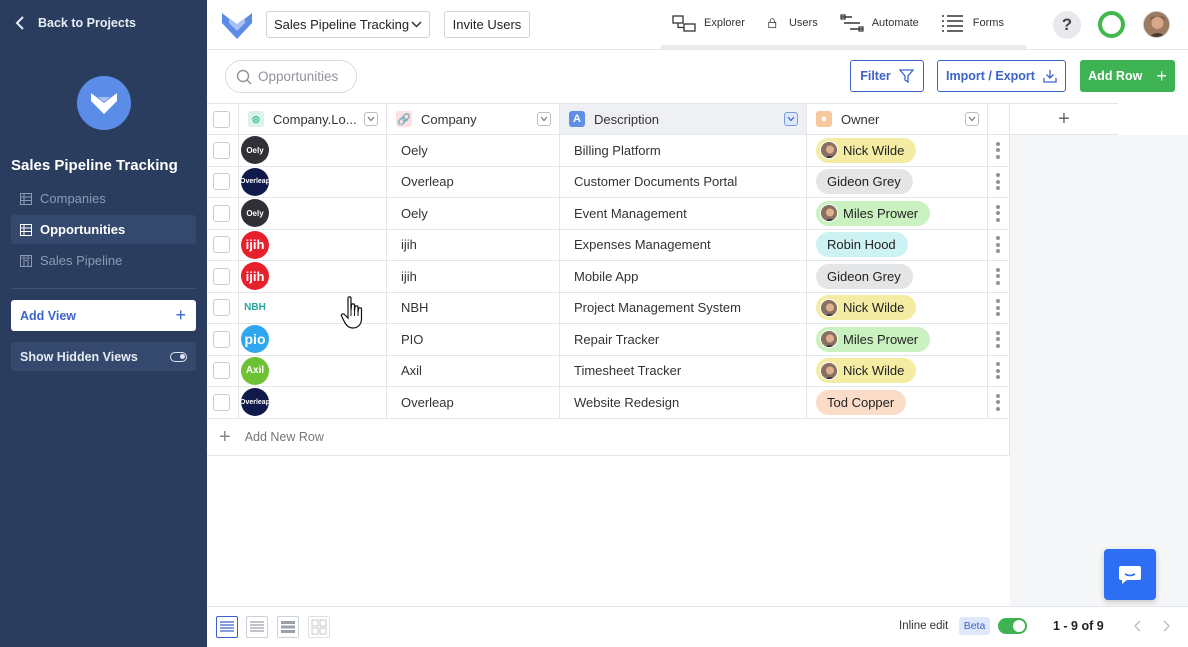  I want to click on description-cell: Event Management, so click(683, 214).